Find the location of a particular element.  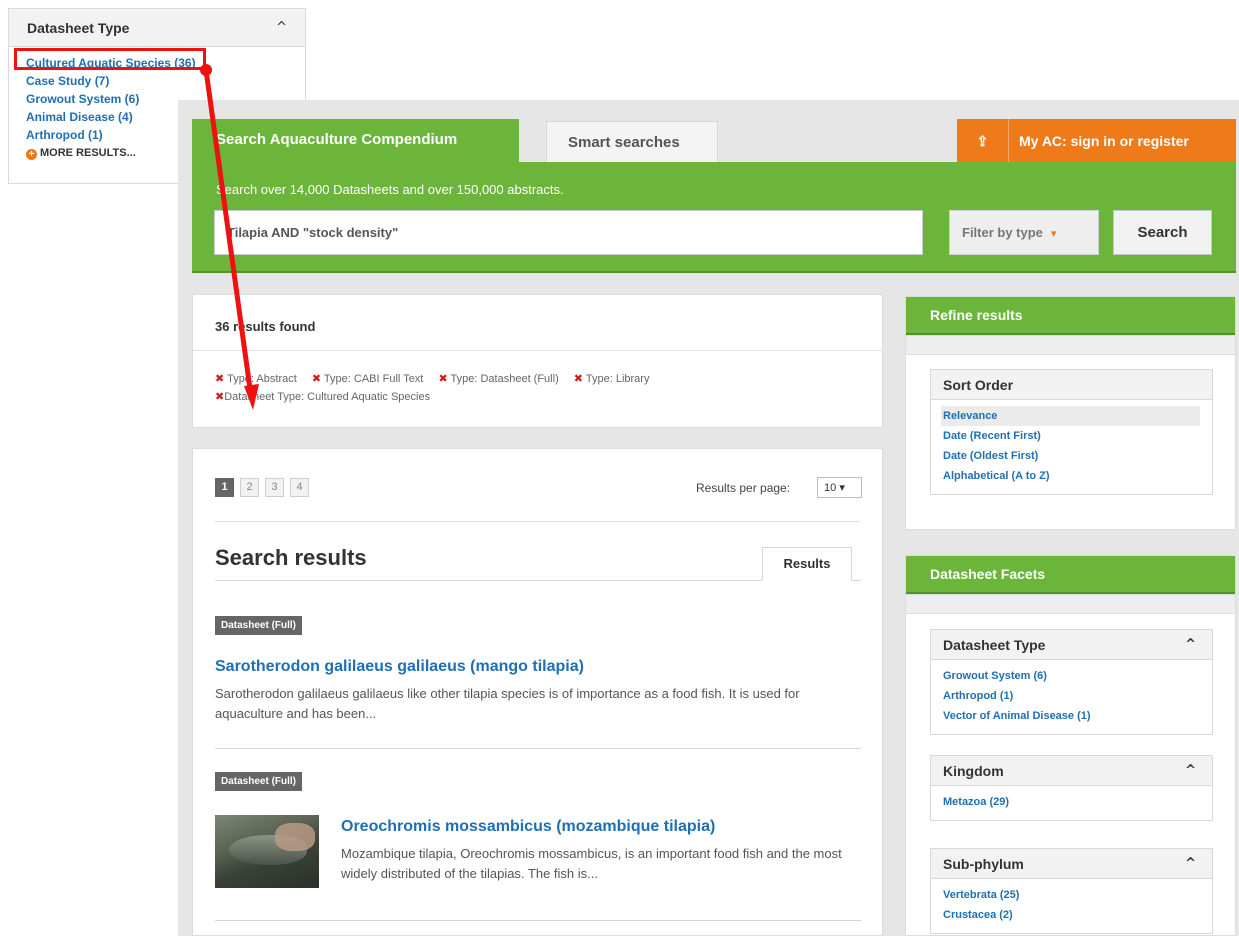

hand-shape is located at coordinates (295, 837).